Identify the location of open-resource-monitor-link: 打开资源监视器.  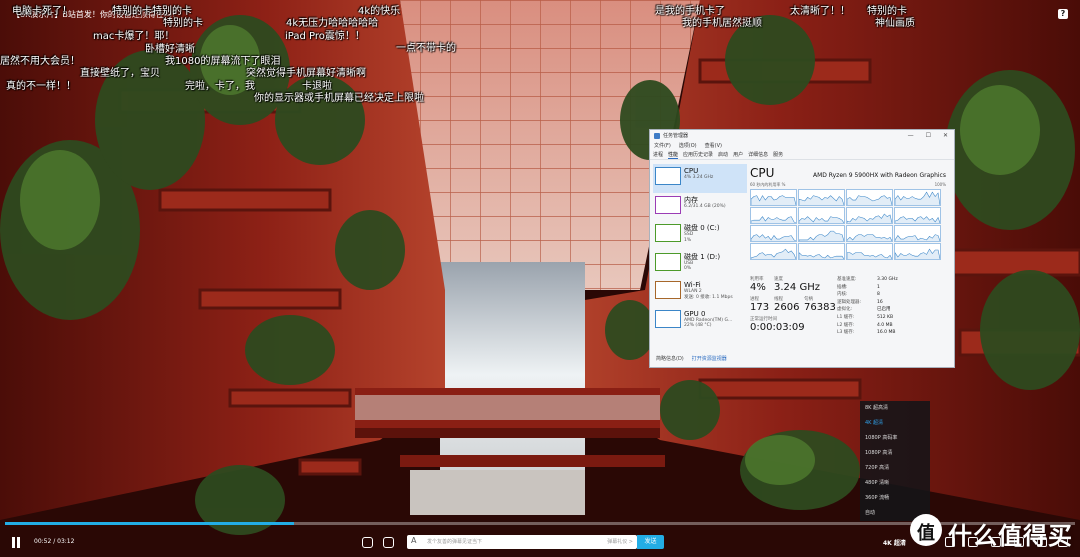
(709, 358).